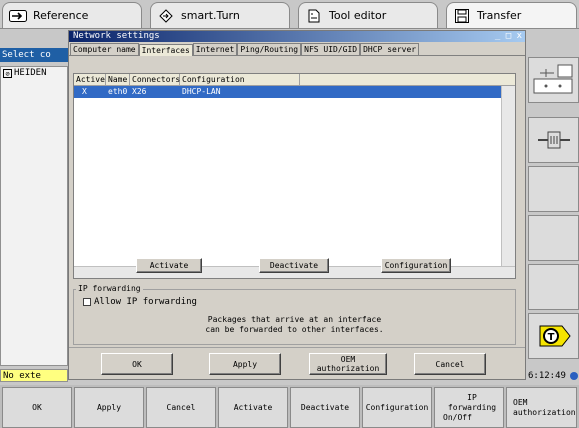  I want to click on ip-forwarding-legend: IP forwarding, so click(109, 288).